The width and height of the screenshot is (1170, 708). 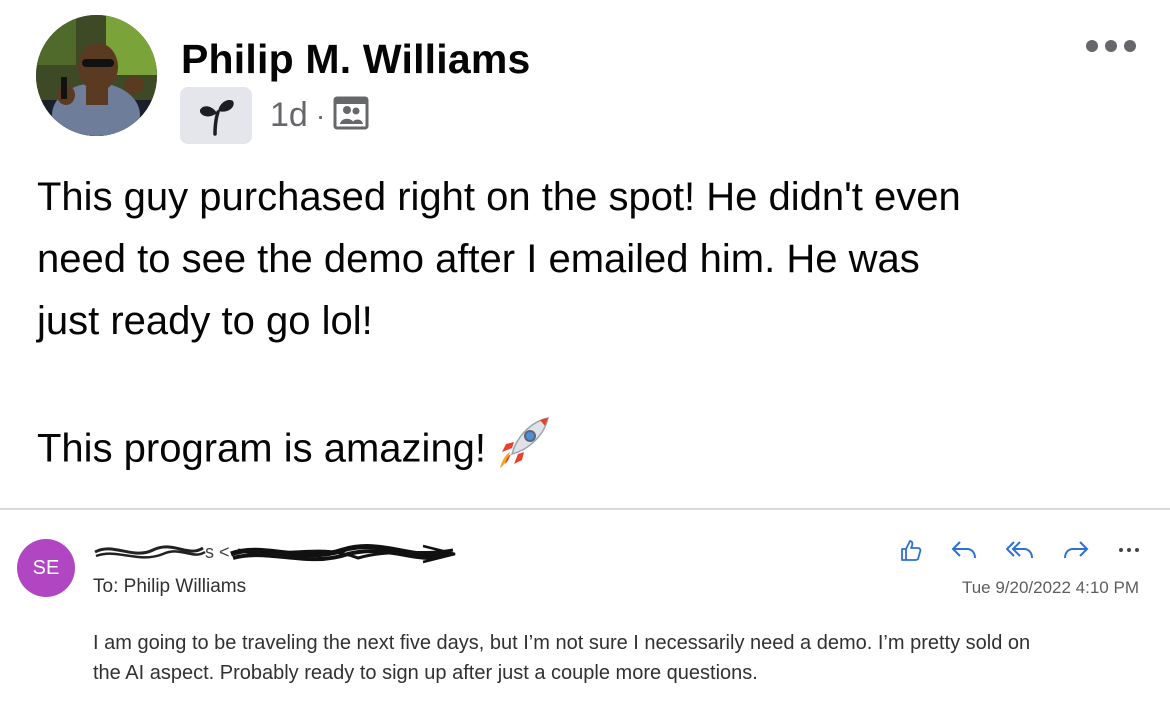 What do you see at coordinates (351, 115) in the screenshot?
I see `group-icon` at bounding box center [351, 115].